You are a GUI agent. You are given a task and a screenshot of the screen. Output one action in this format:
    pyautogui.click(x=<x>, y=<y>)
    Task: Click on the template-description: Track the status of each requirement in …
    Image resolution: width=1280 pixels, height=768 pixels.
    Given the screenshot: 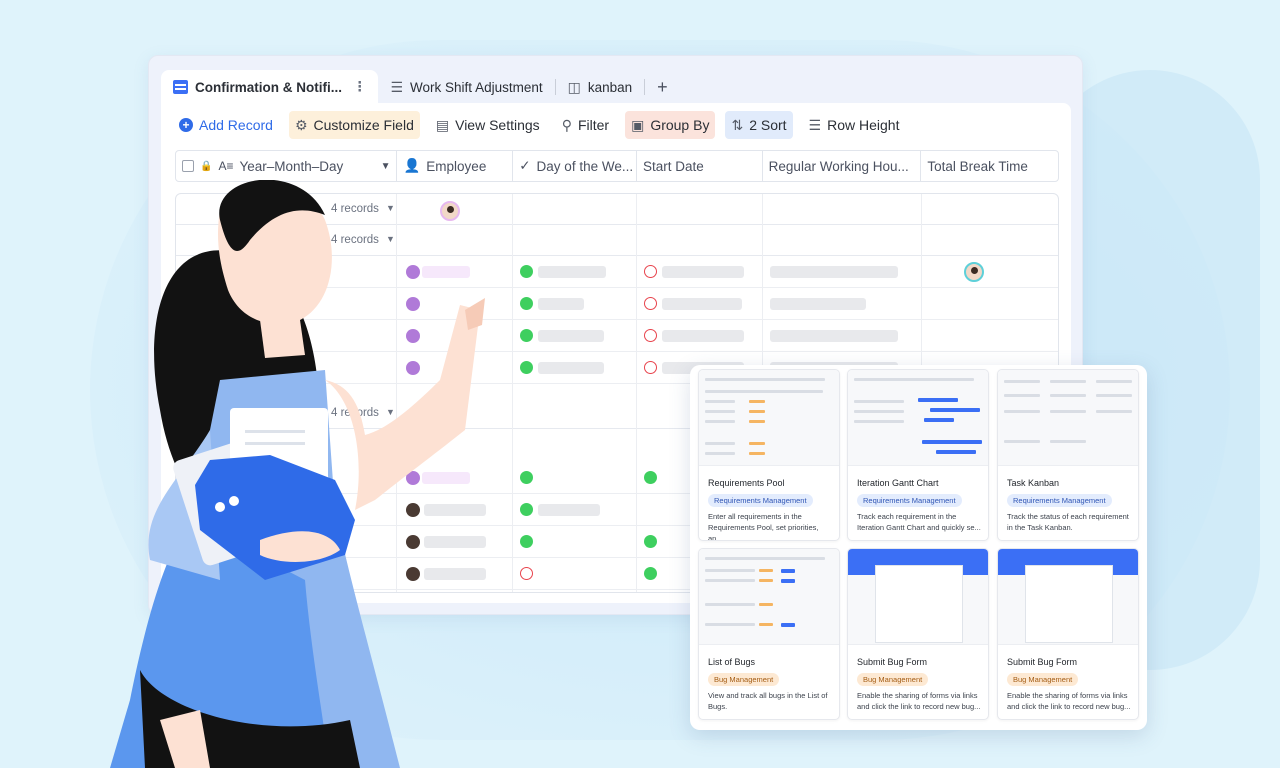 What is the action you would take?
    pyautogui.click(x=1068, y=522)
    